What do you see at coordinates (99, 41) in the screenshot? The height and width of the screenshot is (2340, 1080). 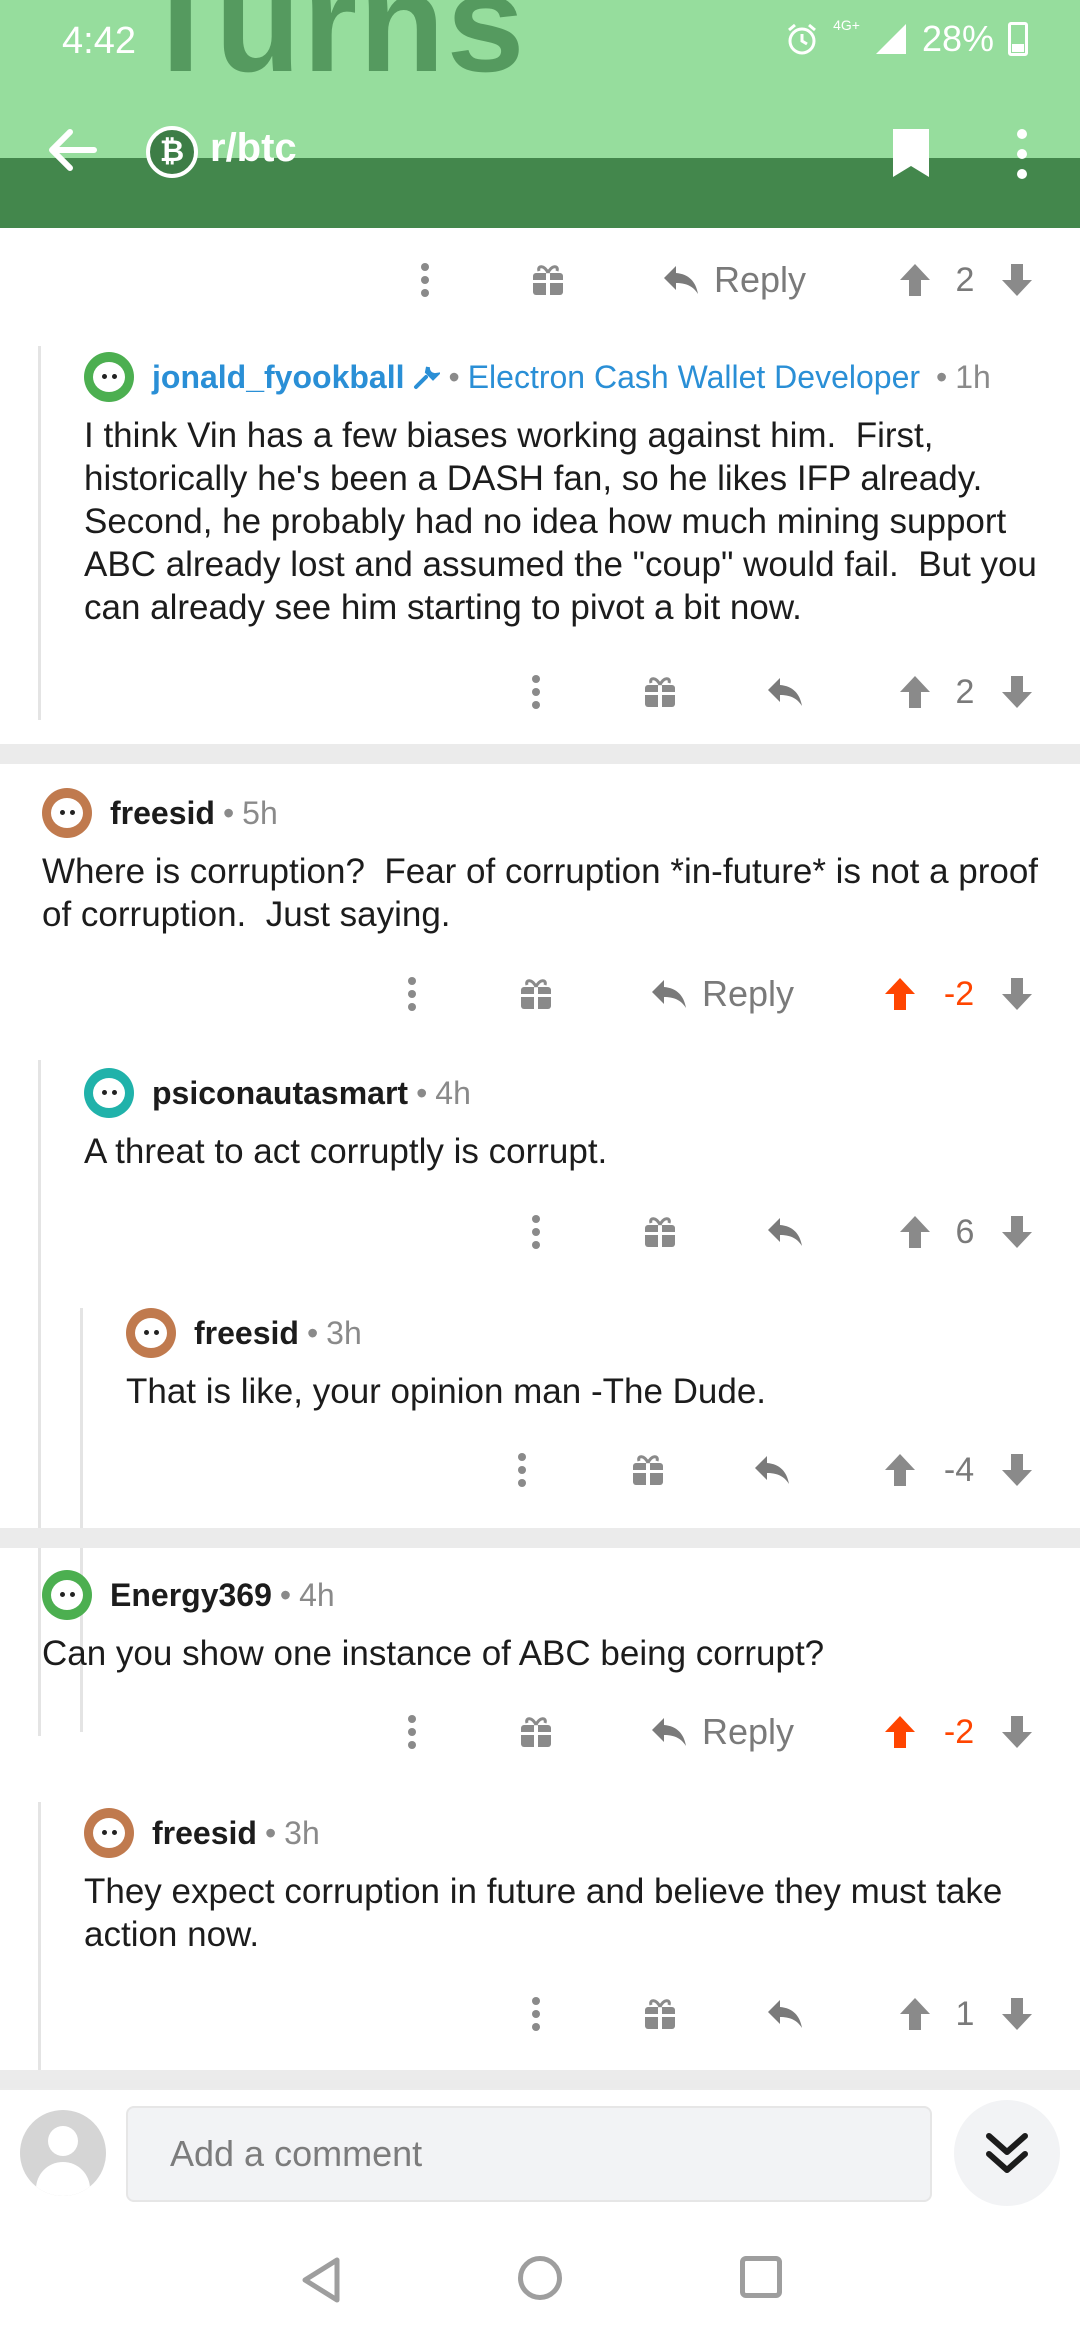 I see `status-time: 4:42` at bounding box center [99, 41].